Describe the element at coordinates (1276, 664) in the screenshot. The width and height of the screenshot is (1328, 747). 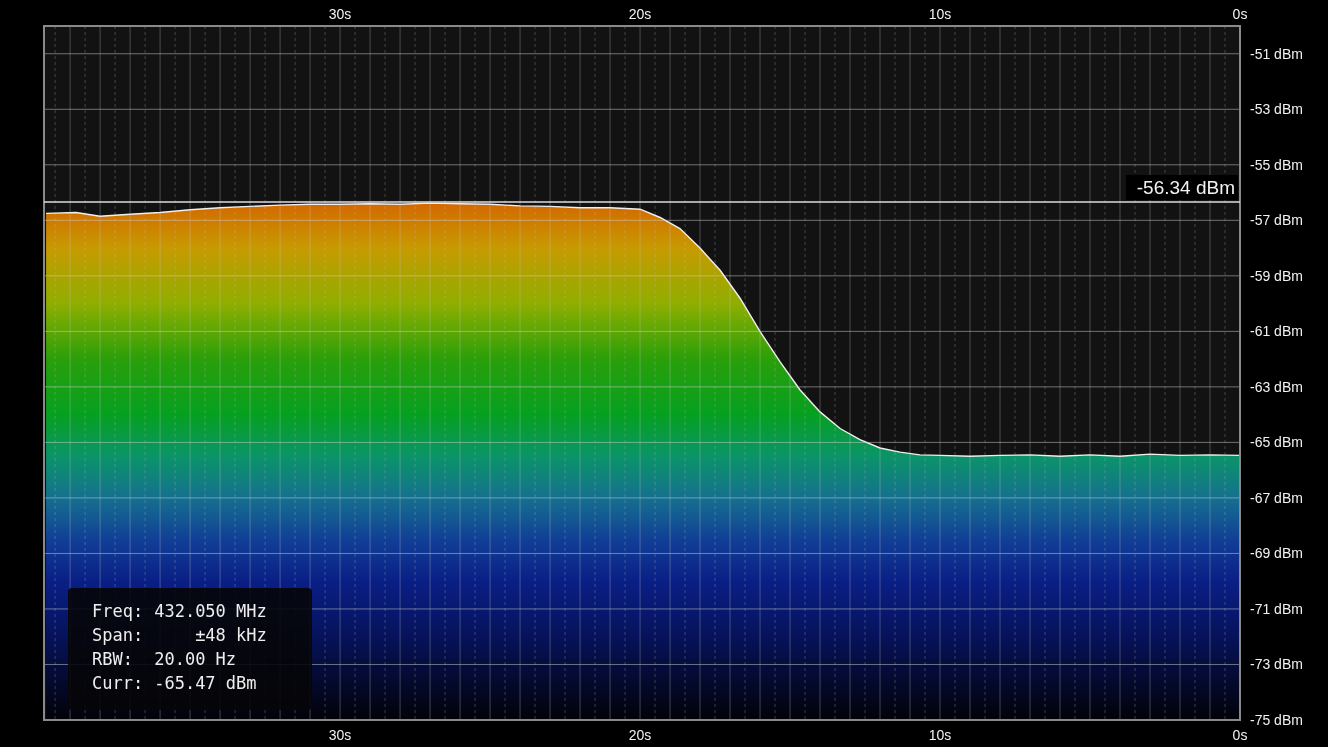
I see `y-tick-label: -73 dBm` at that location.